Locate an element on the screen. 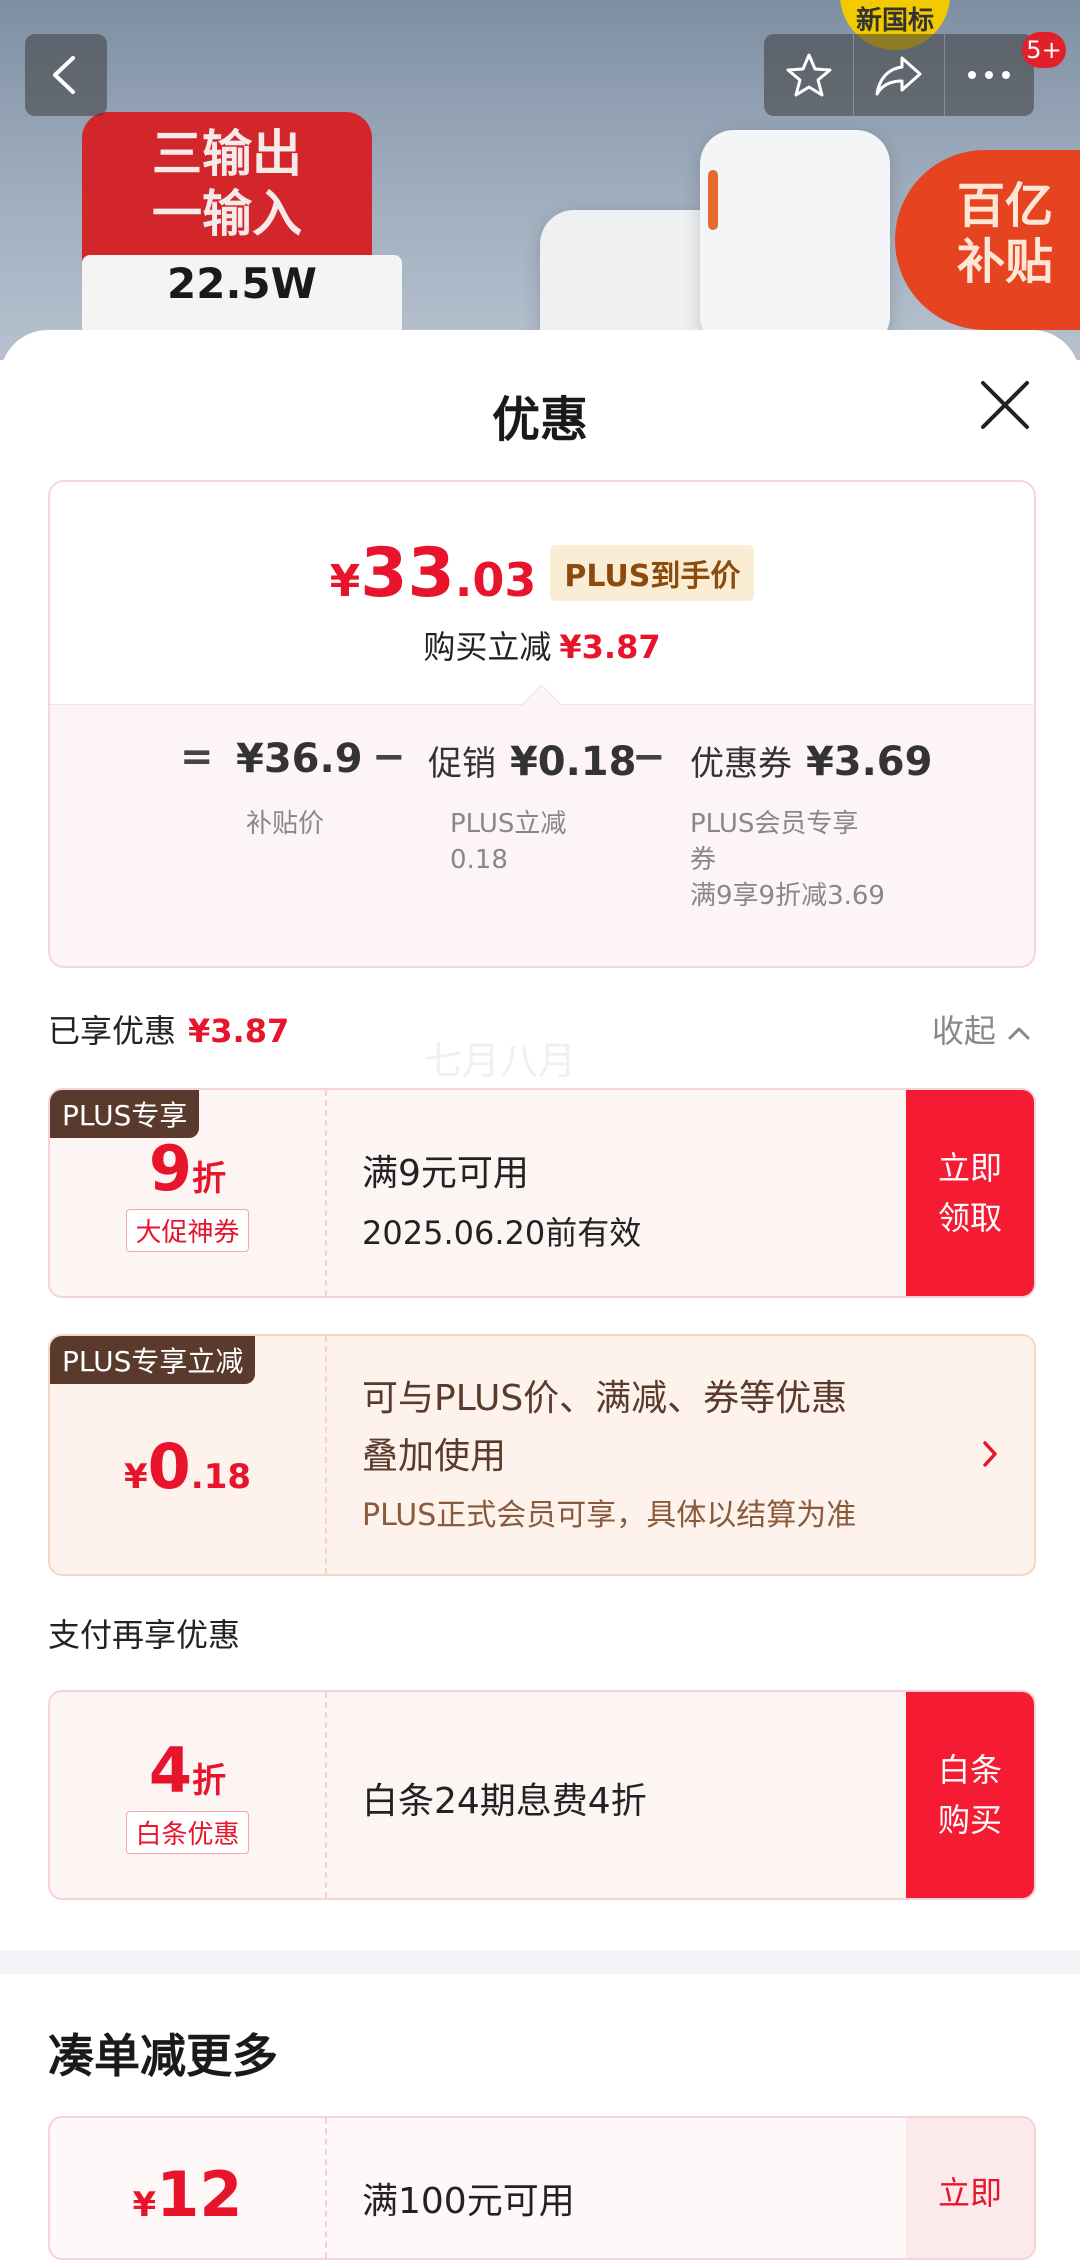  baitiao-card: 4折 白条优惠 白条24期息费4折 白条 购买 is located at coordinates (542, 1795).